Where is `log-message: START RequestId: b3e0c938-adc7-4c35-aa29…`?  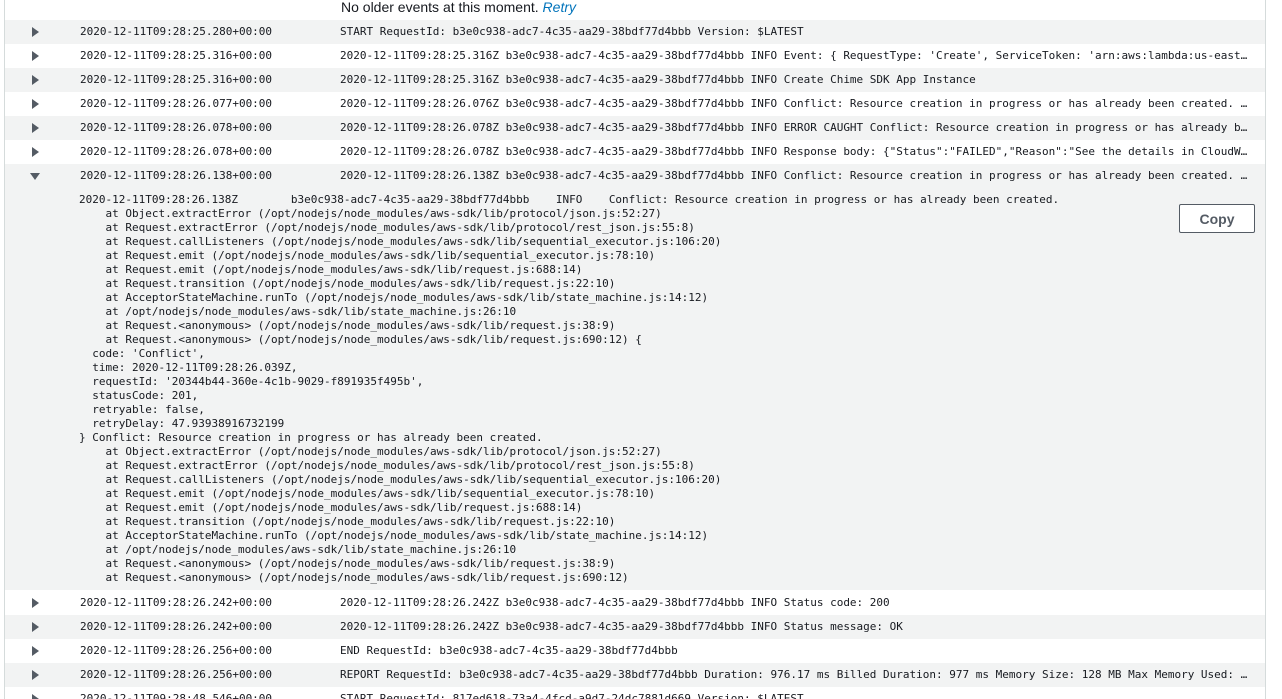 log-message: START RequestId: b3e0c938-adc7-4c35-aa29… is located at coordinates (572, 31).